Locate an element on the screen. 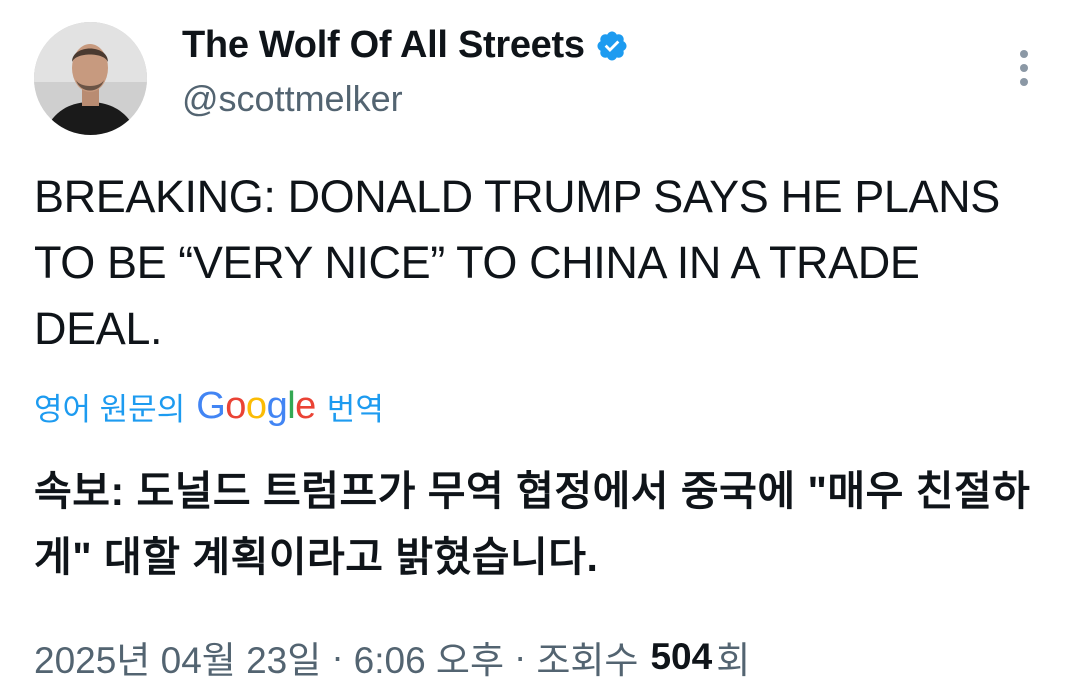  google-logo: Google is located at coordinates (256, 406).